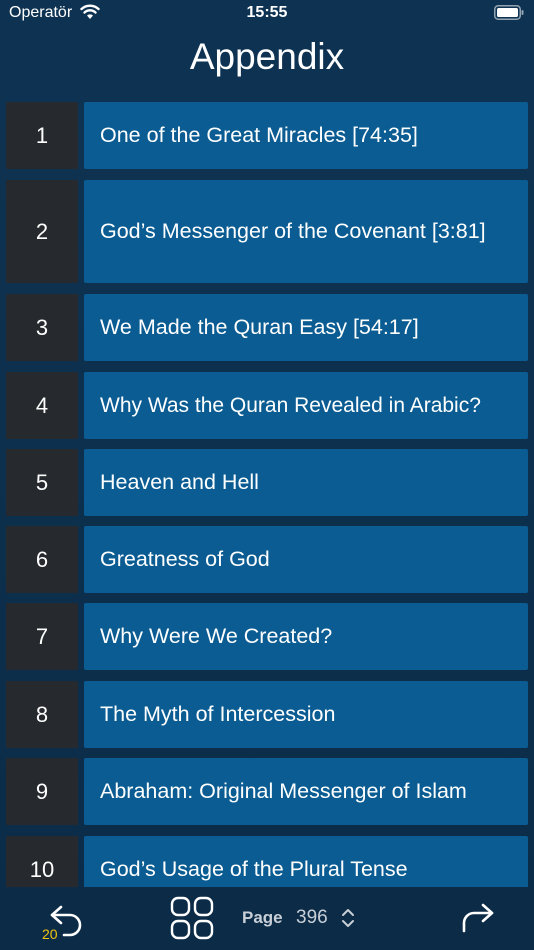 The height and width of the screenshot is (950, 534). I want to click on page-number: 396, so click(312, 918).